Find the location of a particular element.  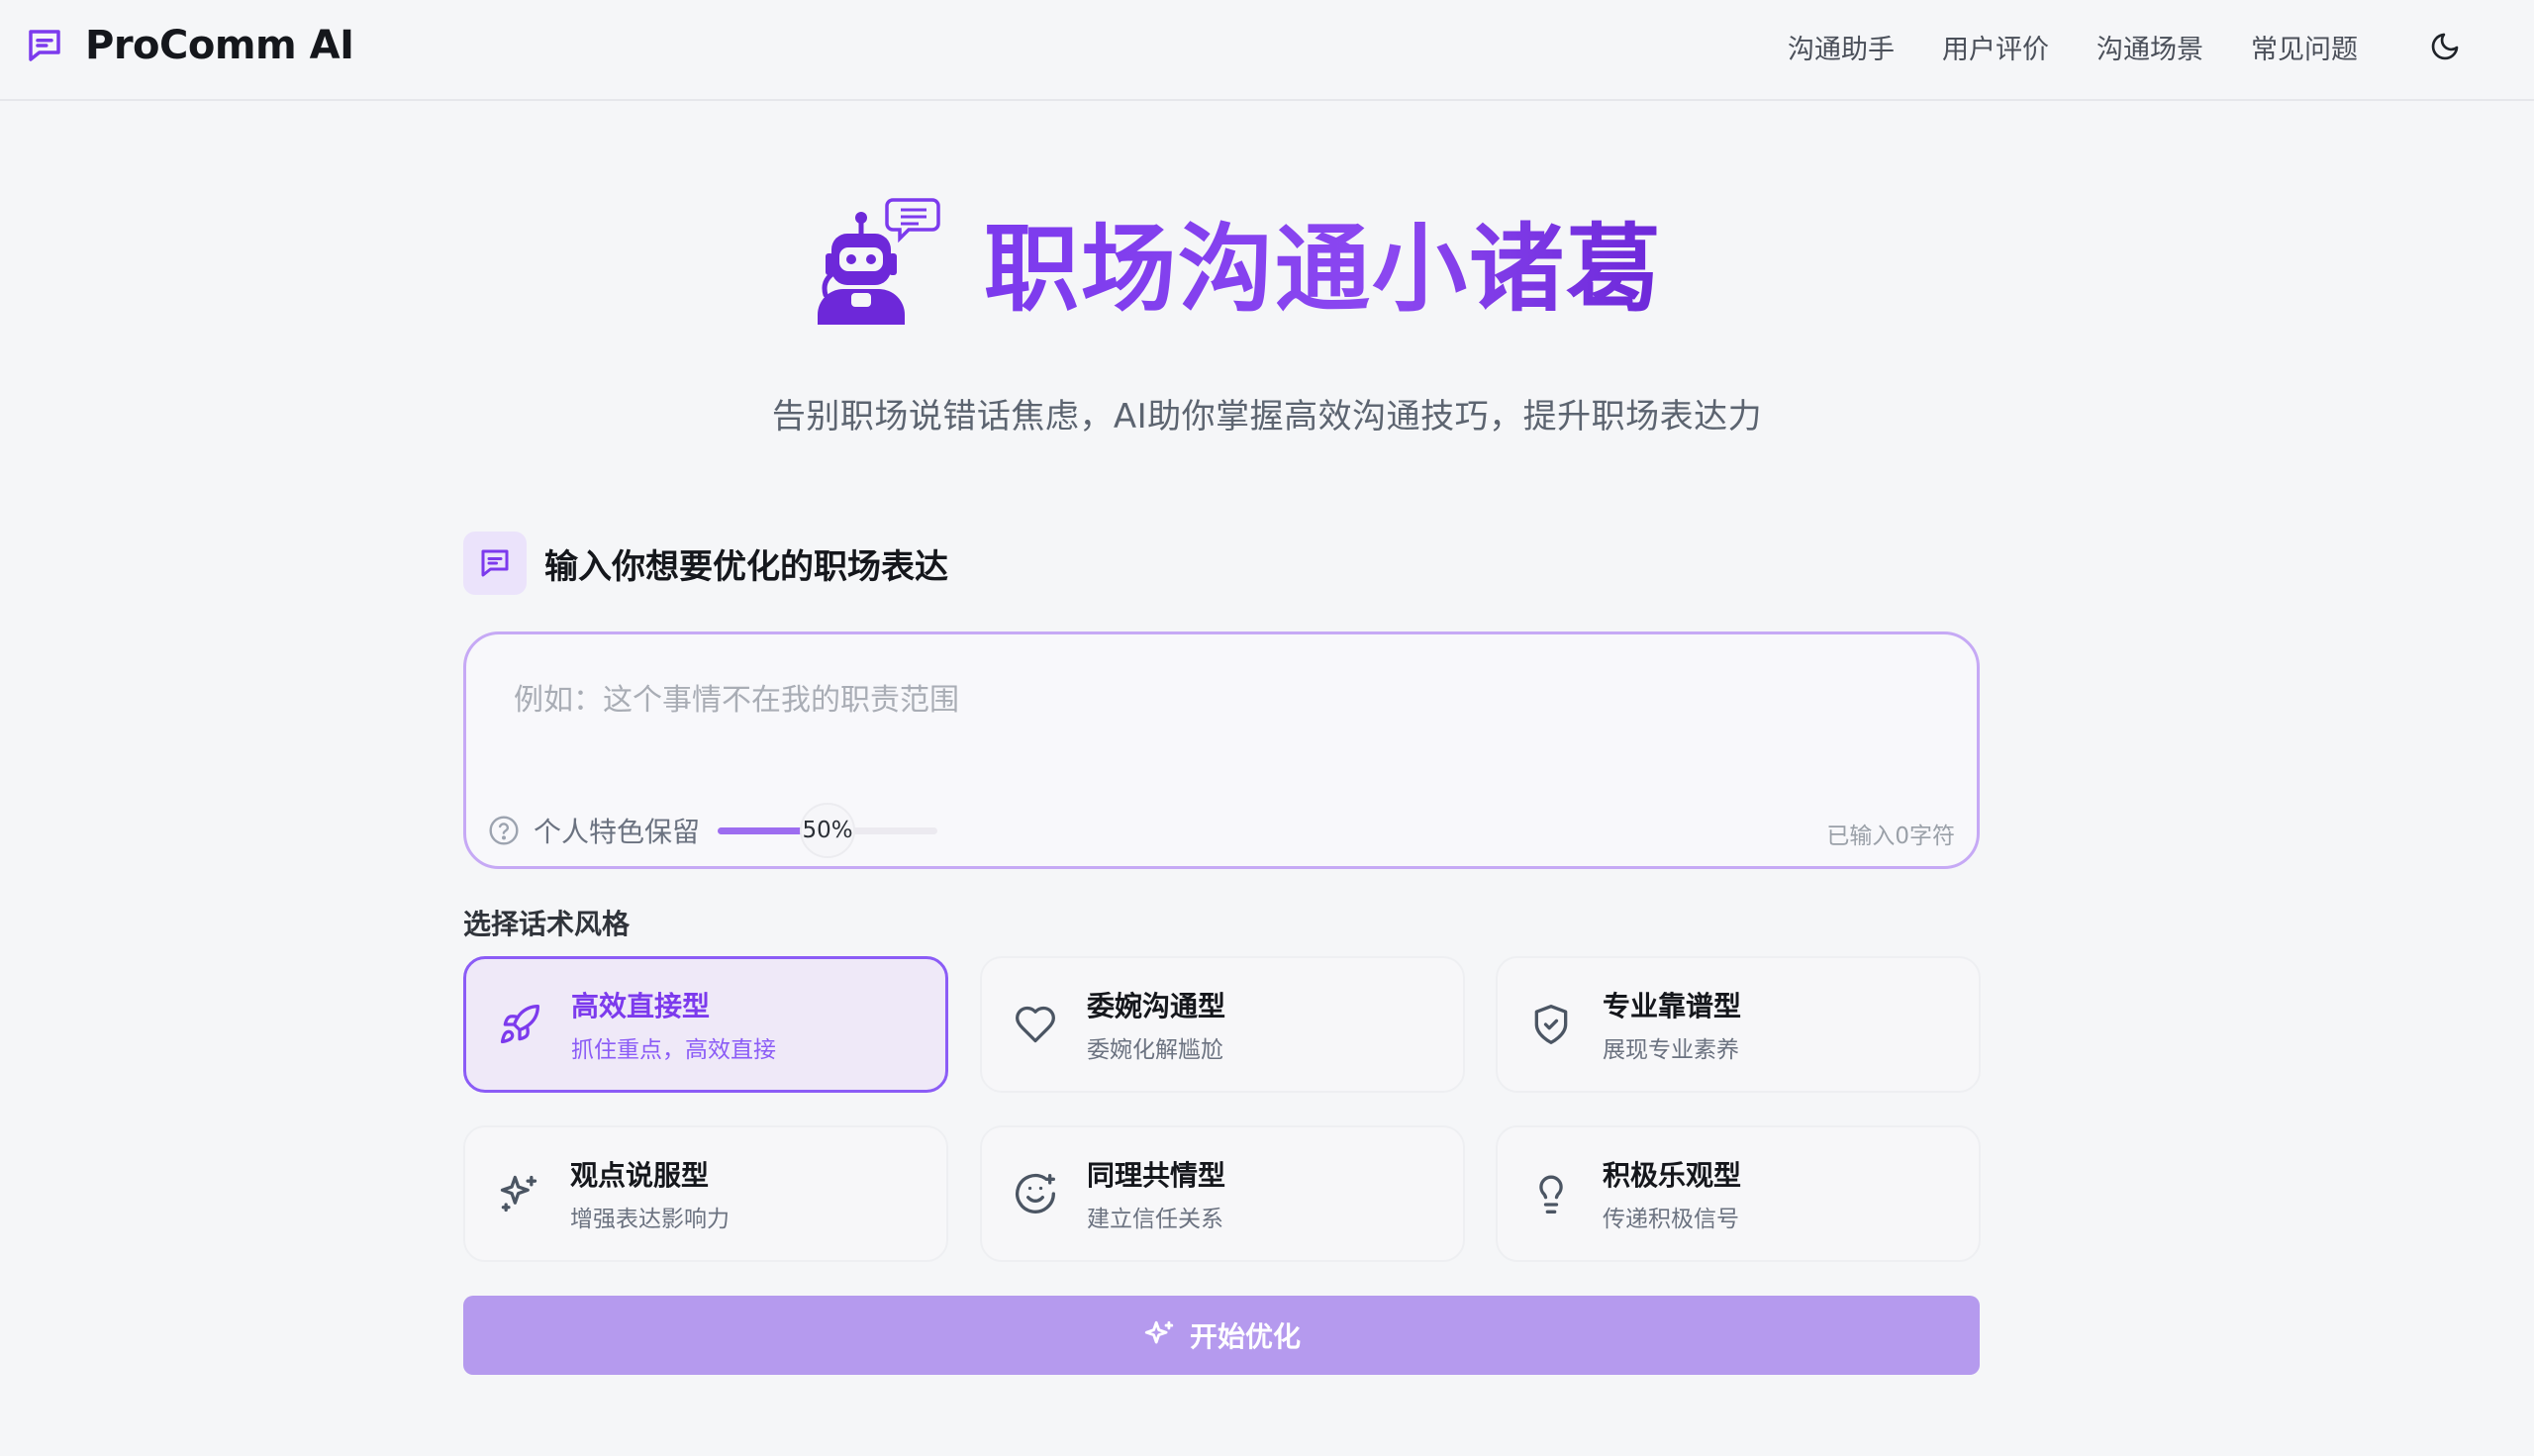

style-desc: 传递积极信号 is located at coordinates (1671, 1219).